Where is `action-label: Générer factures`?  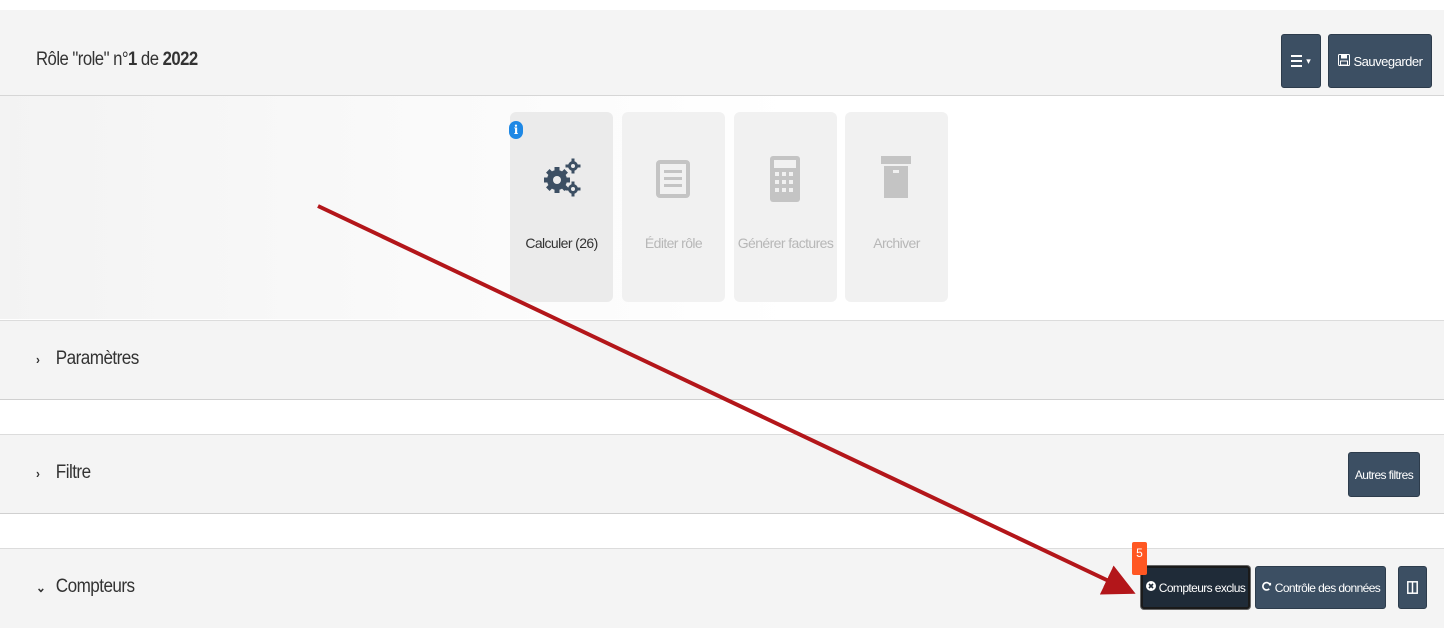 action-label: Générer factures is located at coordinates (785, 243).